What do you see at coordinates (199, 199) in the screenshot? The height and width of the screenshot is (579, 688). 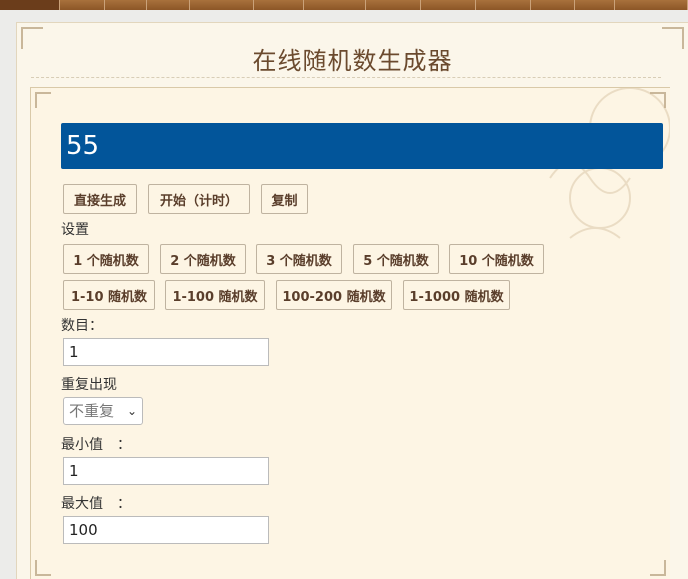 I see `start-timed-button: 开始（计时）` at bounding box center [199, 199].